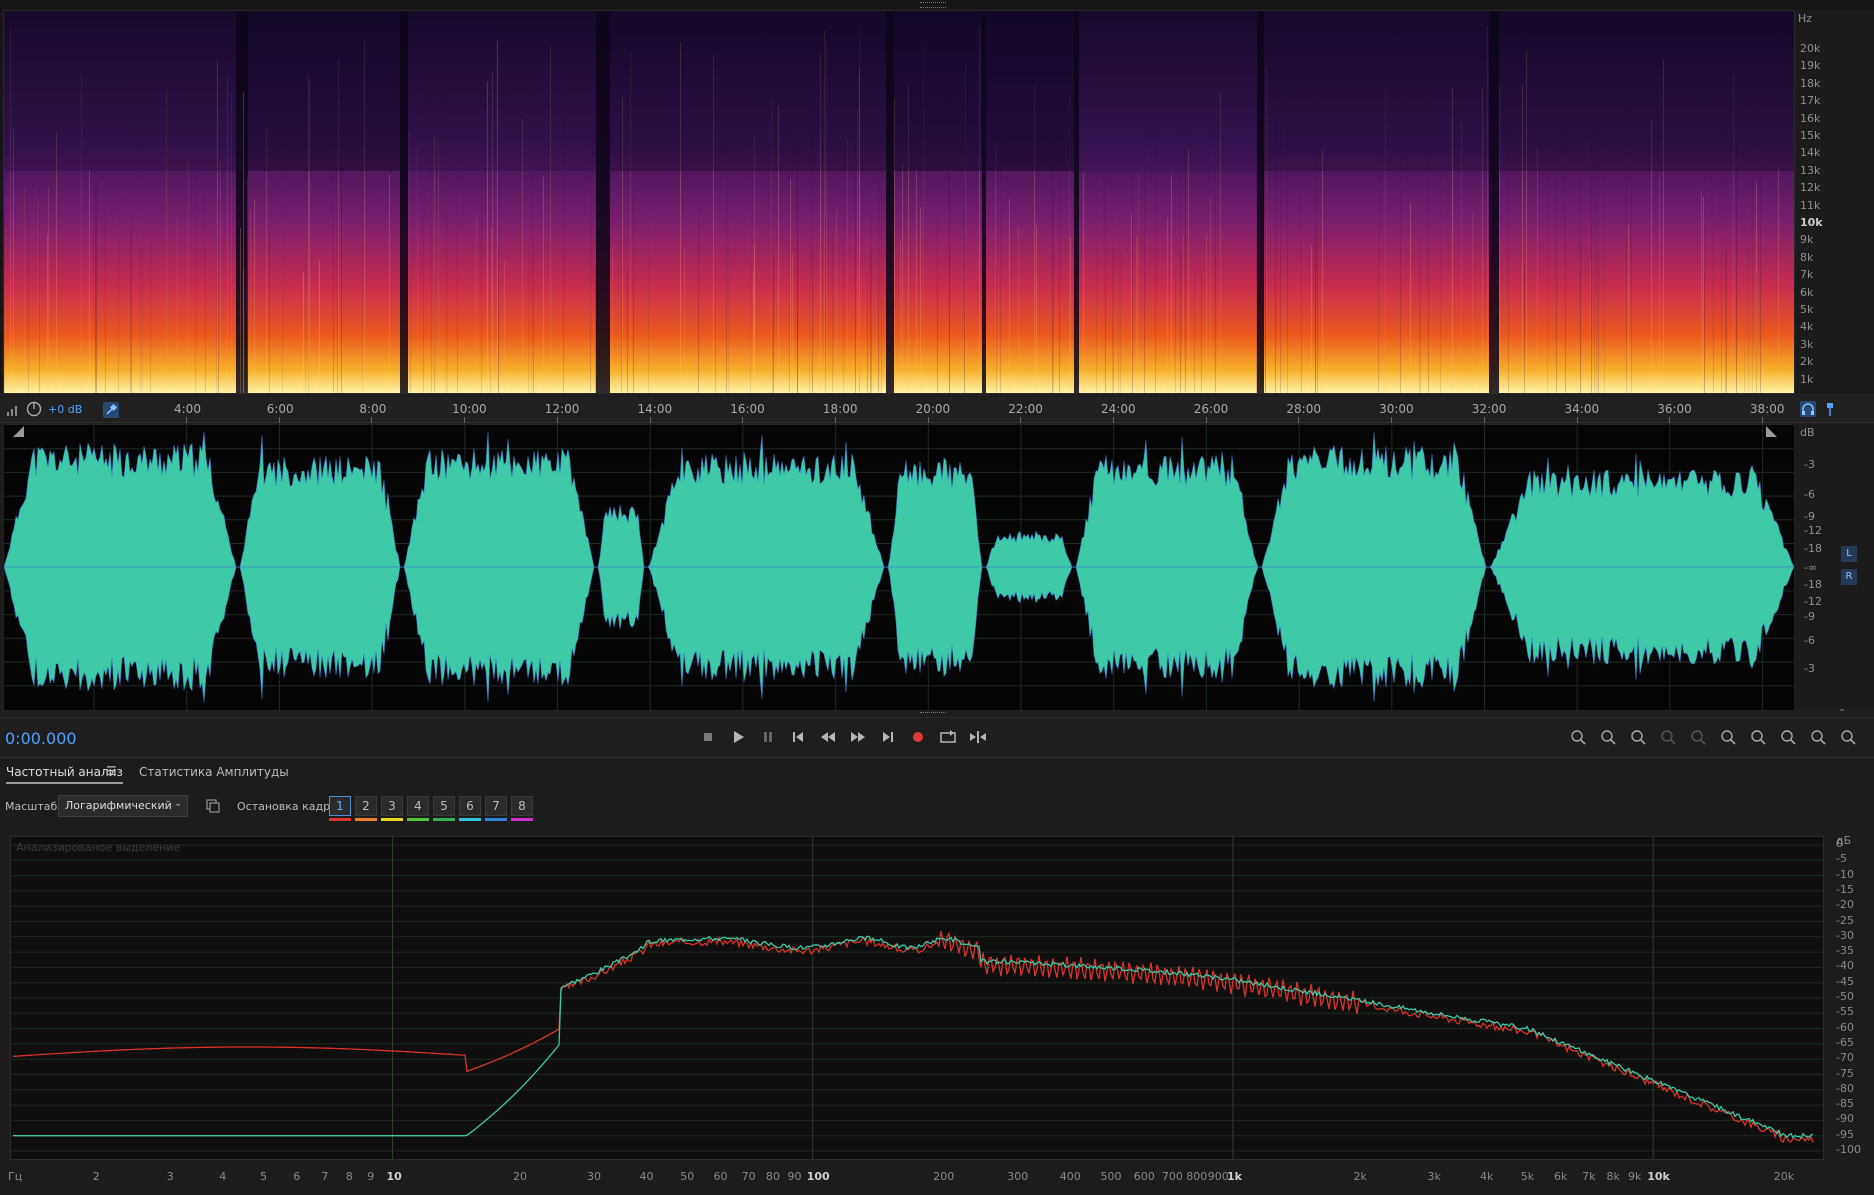 This screenshot has width=1874, height=1195. Describe the element at coordinates (747, 409) in the screenshot. I see `time-tick-label: 16:00` at that location.